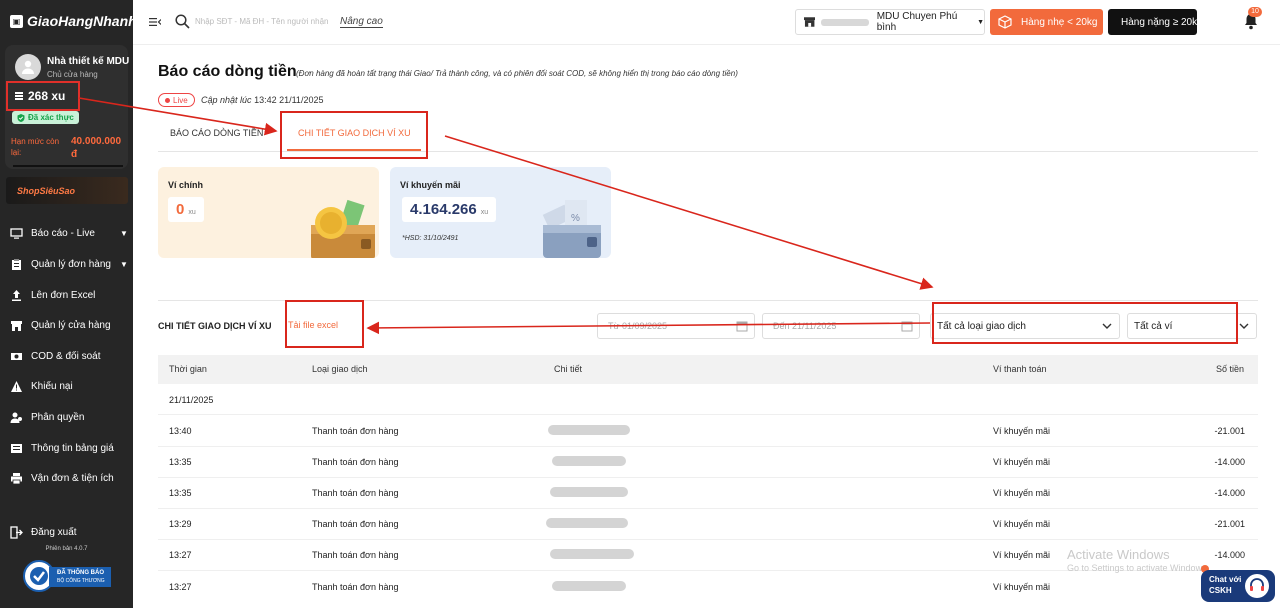  I want to click on date-group-label: 21/11/2025, so click(191, 400).